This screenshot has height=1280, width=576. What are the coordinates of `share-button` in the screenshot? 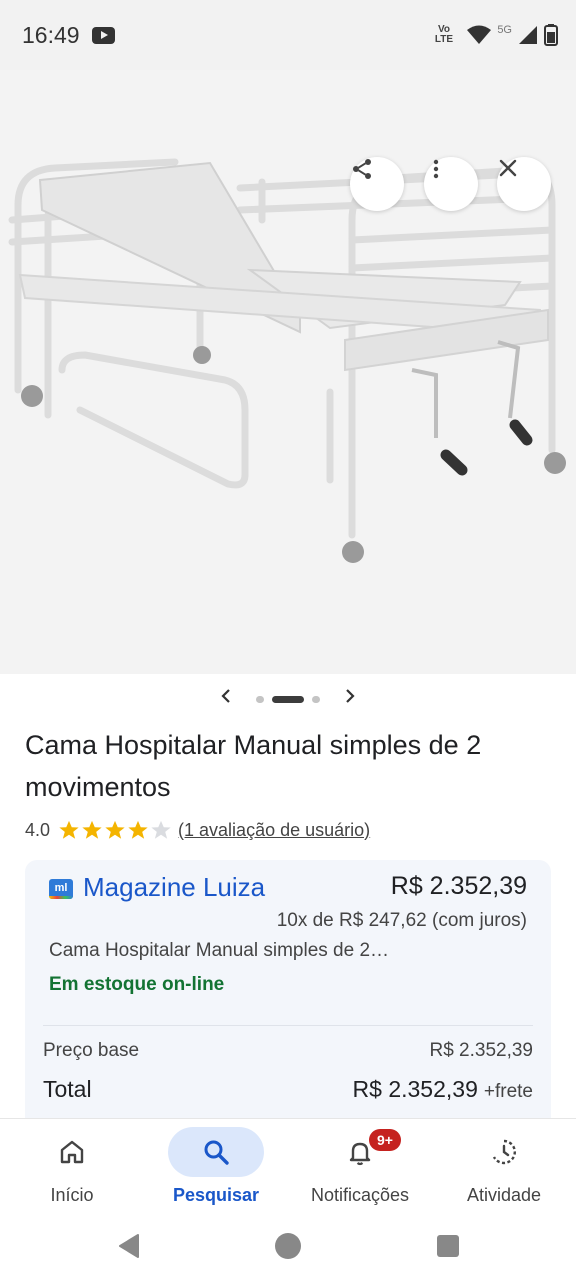 It's located at (377, 184).